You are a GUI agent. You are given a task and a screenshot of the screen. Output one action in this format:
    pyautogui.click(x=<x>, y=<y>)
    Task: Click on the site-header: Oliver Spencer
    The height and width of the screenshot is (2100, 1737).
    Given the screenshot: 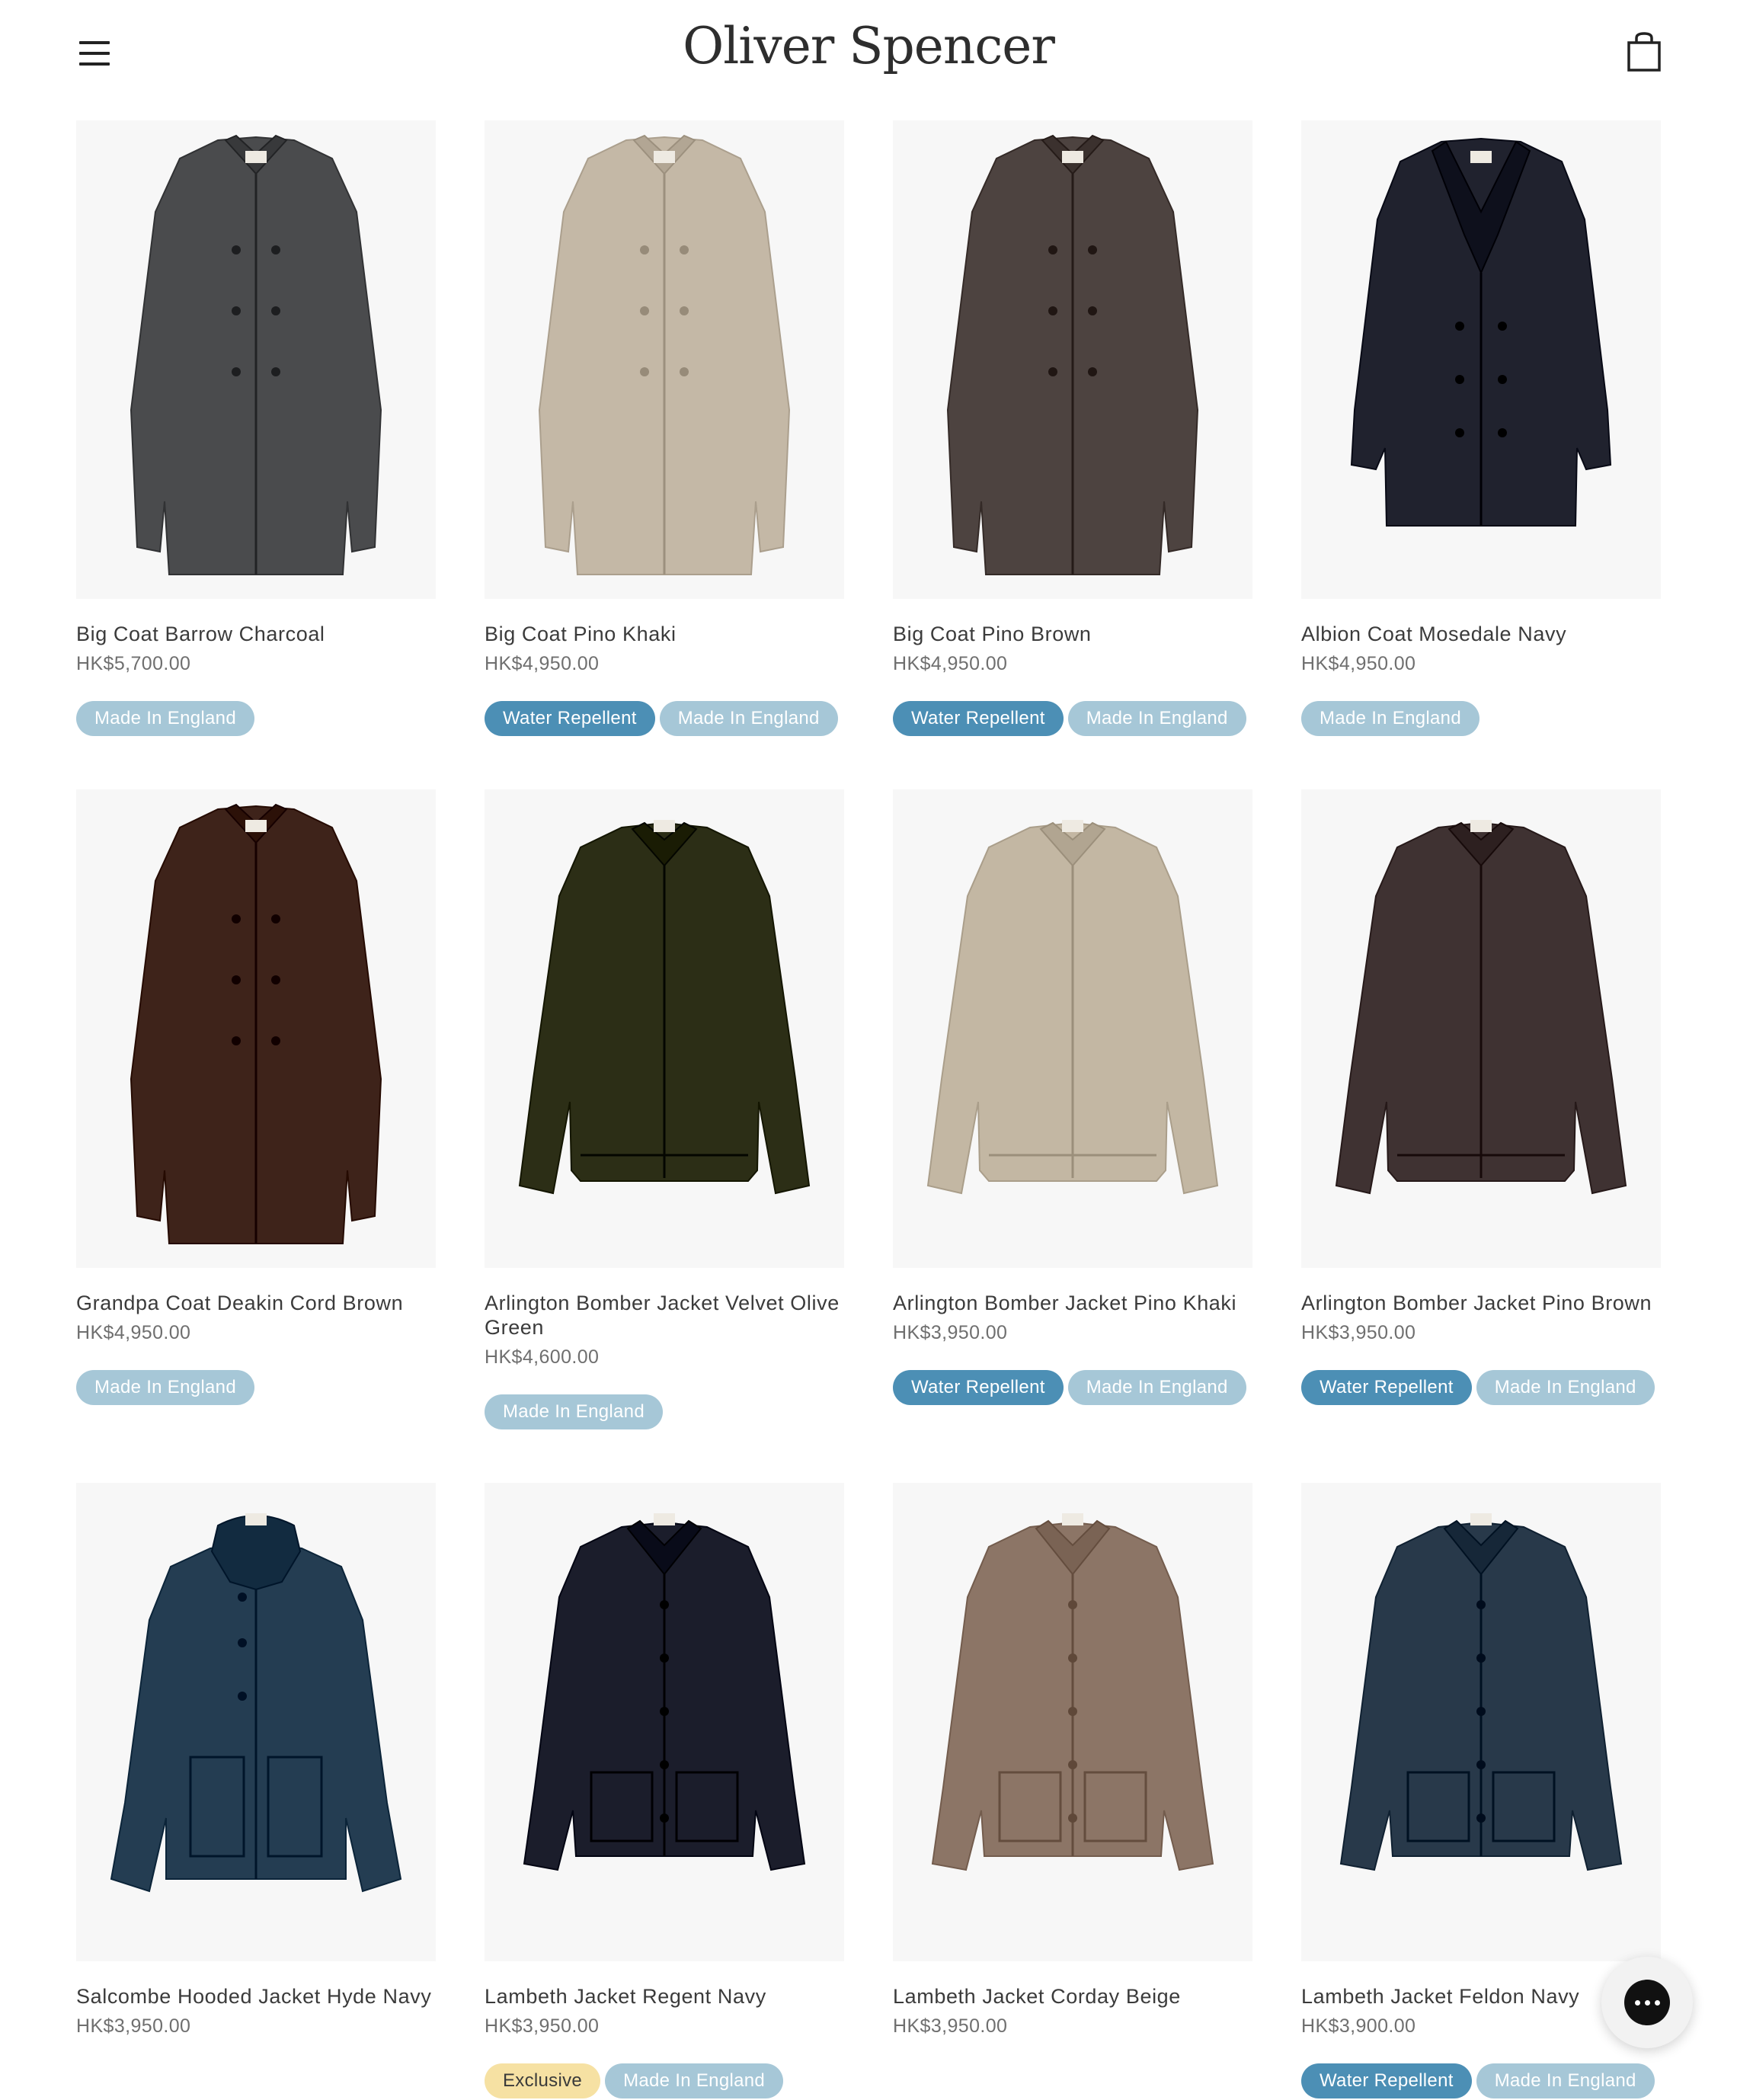 What is the action you would take?
    pyautogui.click(x=868, y=53)
    